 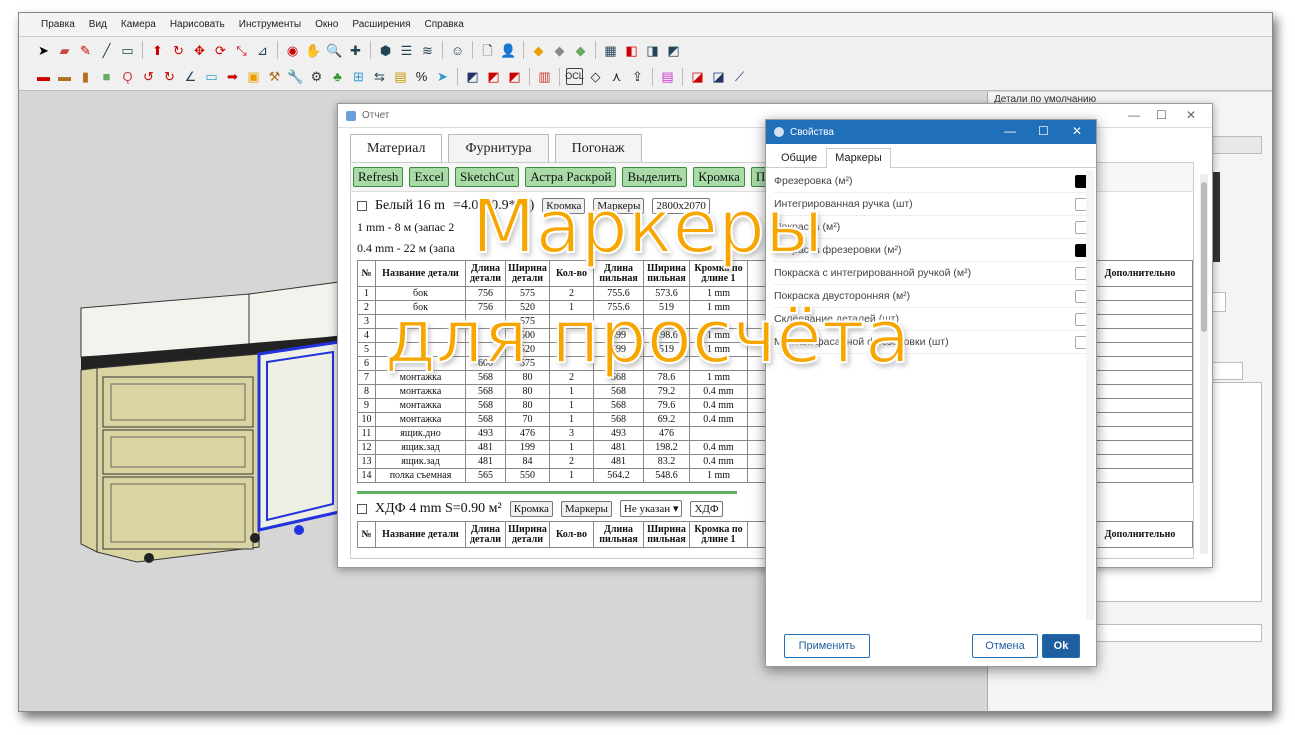 I want to click on offset-icon: ⊿, so click(x=262, y=50).